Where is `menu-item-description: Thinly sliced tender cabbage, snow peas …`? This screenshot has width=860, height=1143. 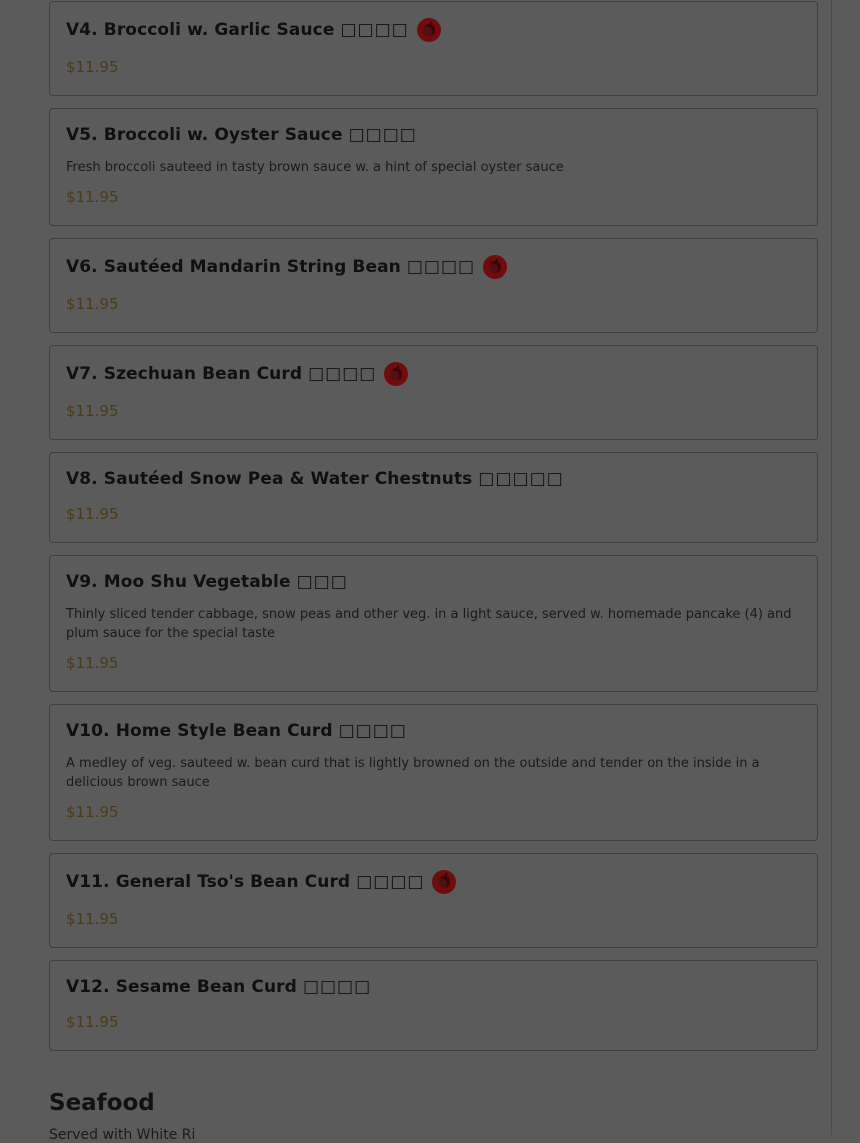 menu-item-description: Thinly sliced tender cabbage, snow peas … is located at coordinates (429, 624).